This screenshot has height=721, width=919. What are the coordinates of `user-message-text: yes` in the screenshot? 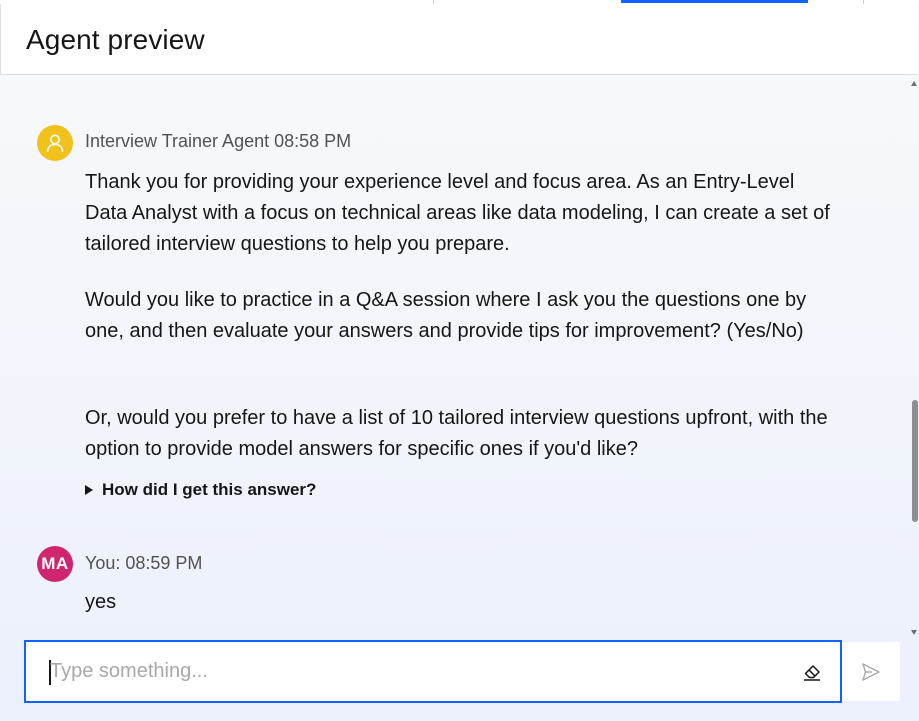 It's located at (101, 602).